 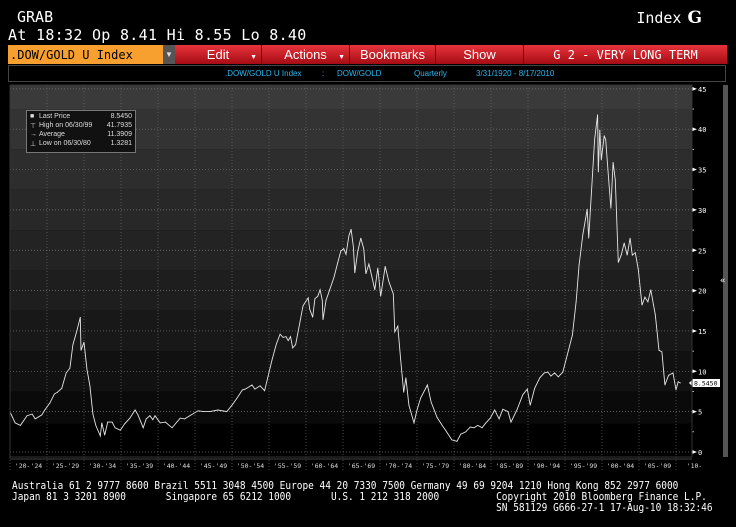 I want to click on show-button: Show, so click(x=480, y=54).